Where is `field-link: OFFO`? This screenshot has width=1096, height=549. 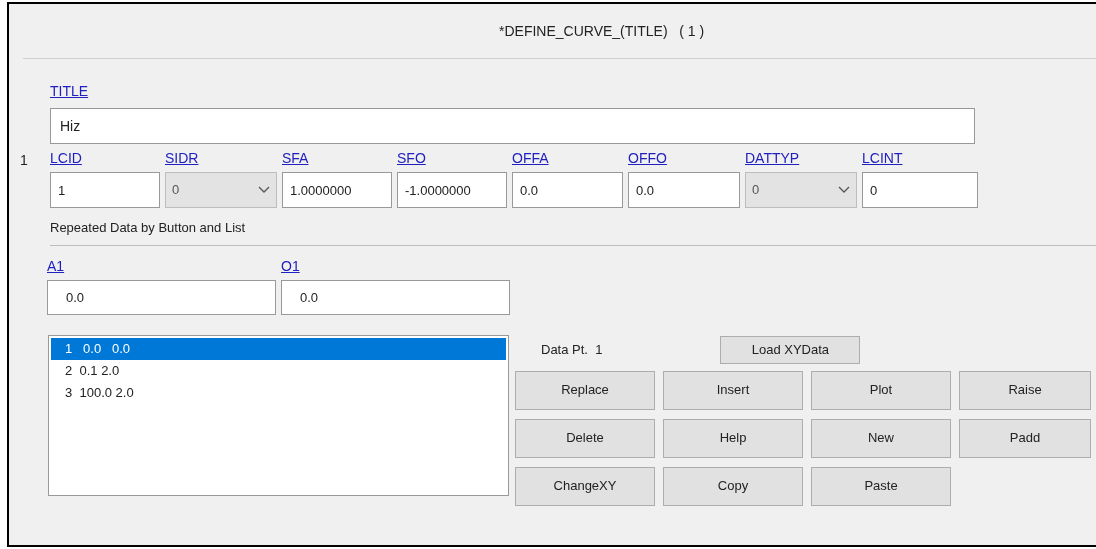
field-link: OFFO is located at coordinates (647, 158).